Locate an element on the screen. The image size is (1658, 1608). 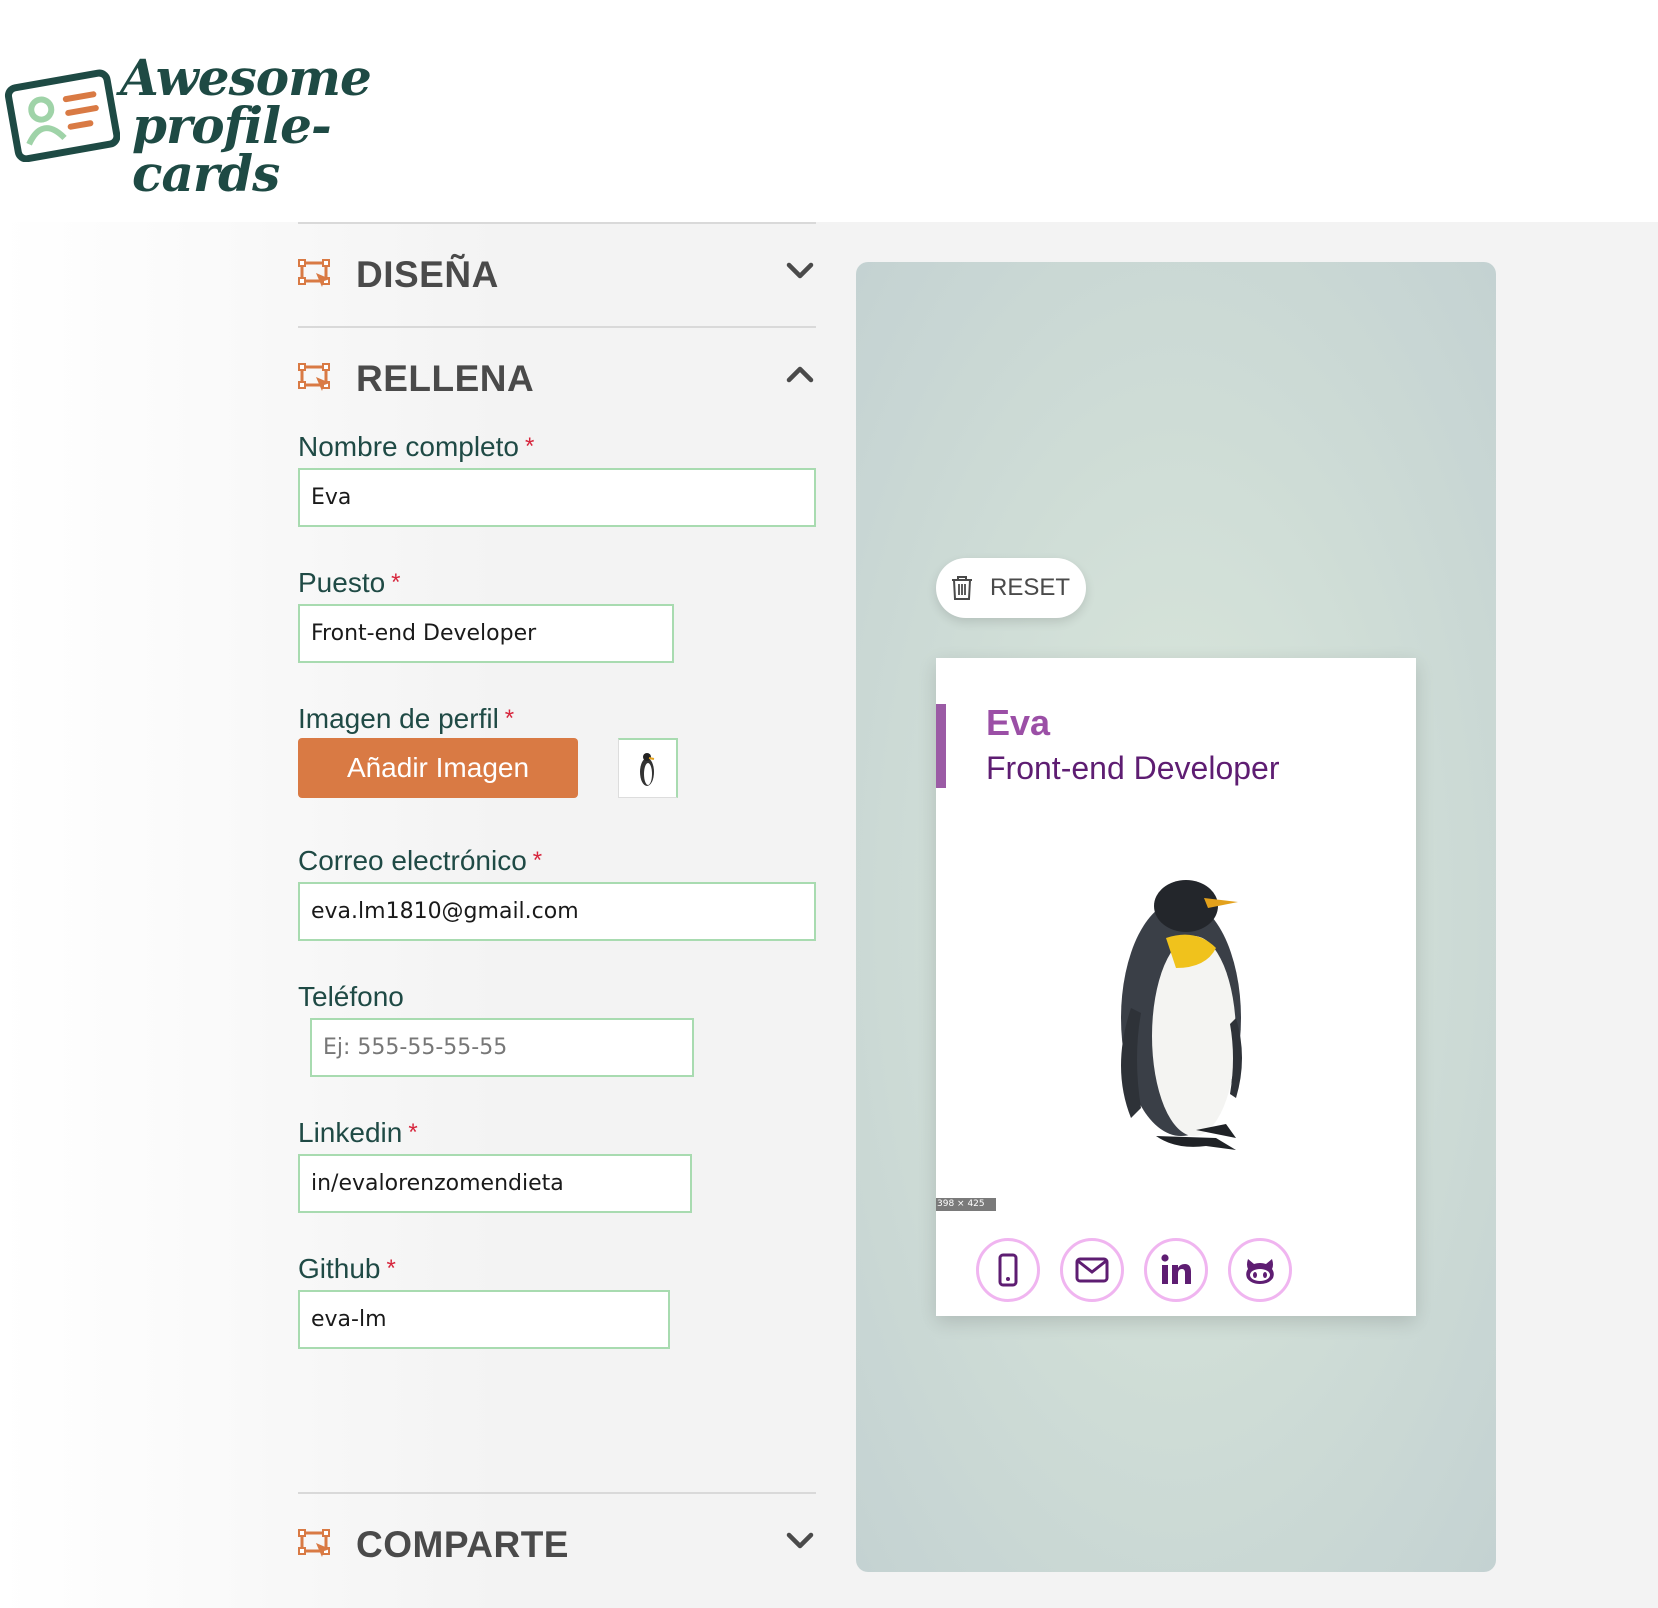
phone-field-group: Teléfono is located at coordinates (496, 1028).